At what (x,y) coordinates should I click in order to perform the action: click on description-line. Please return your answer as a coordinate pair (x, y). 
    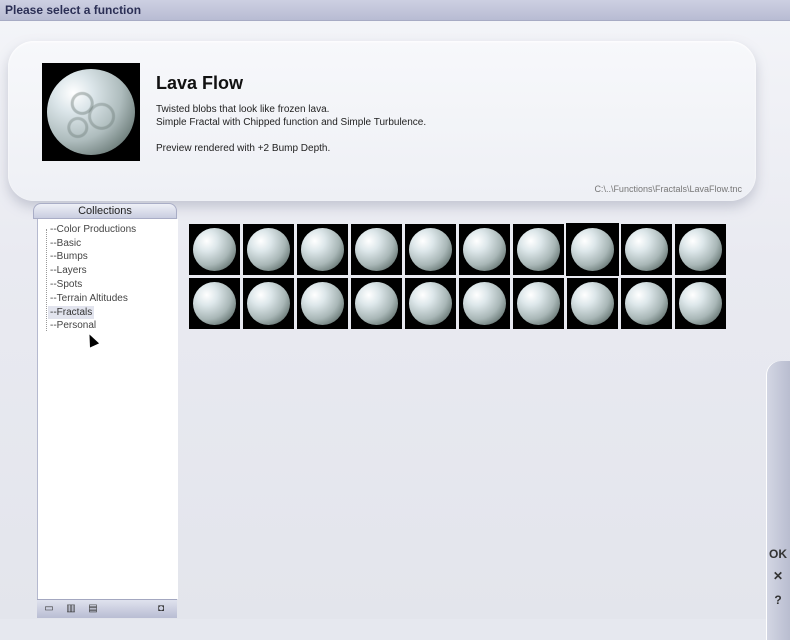
    Looking at the image, I should click on (291, 135).